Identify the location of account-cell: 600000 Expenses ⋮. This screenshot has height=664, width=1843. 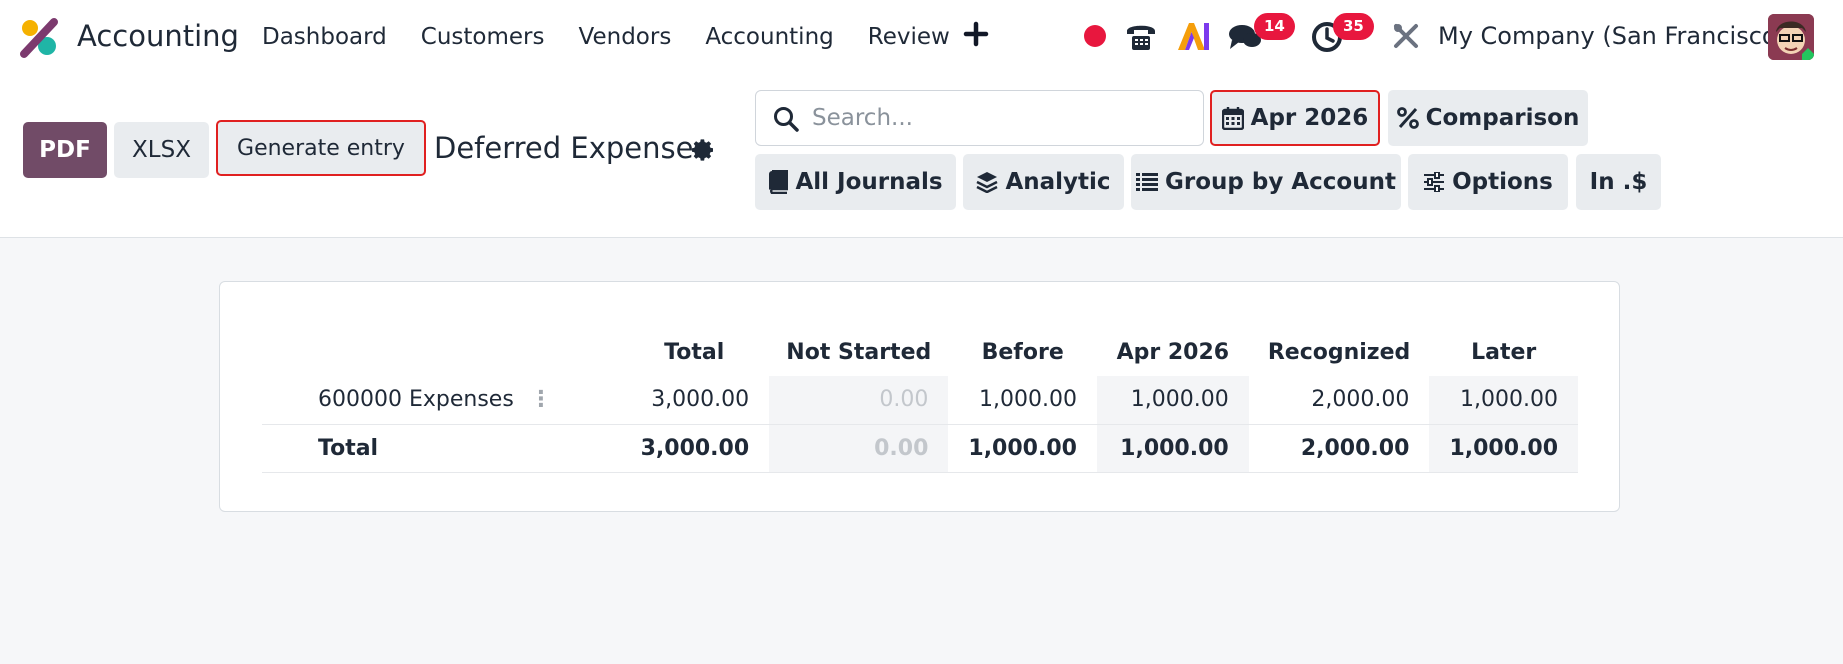
(441, 400).